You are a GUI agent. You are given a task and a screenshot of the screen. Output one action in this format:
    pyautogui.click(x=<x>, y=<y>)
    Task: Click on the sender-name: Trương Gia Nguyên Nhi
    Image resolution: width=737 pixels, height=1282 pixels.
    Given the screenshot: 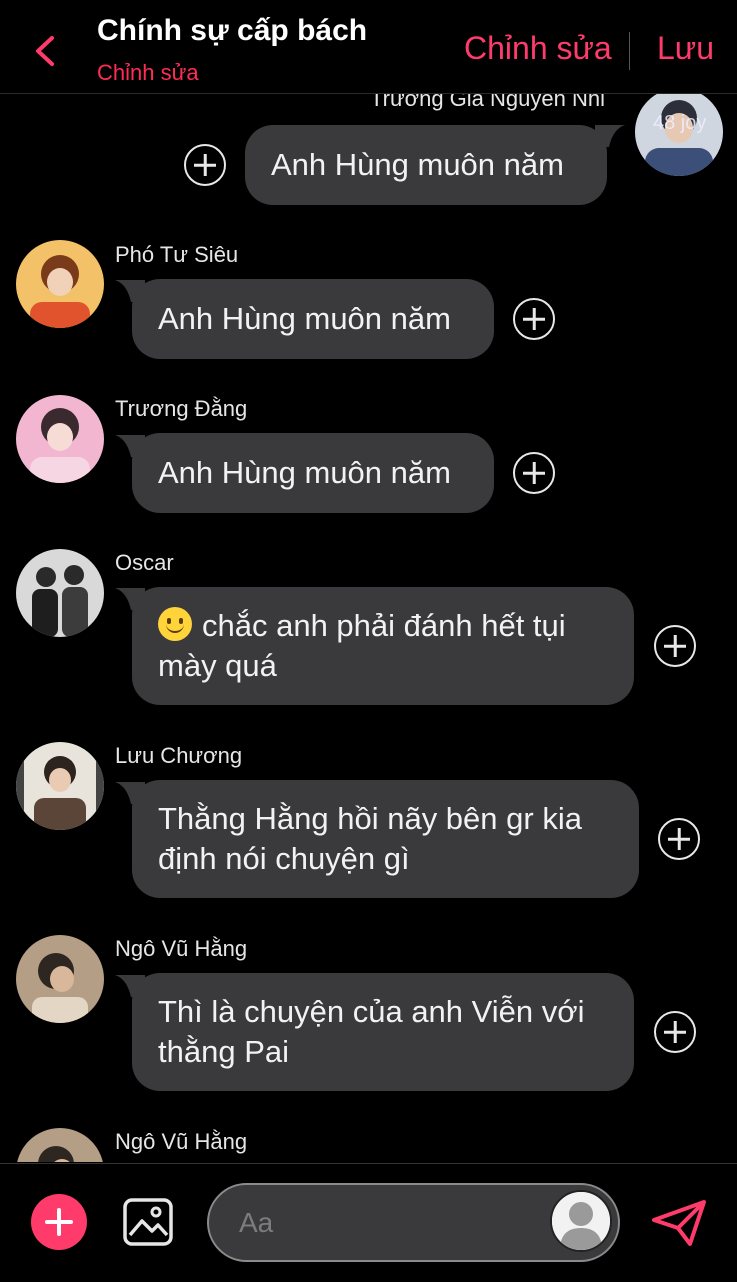 What is the action you would take?
    pyautogui.click(x=487, y=102)
    